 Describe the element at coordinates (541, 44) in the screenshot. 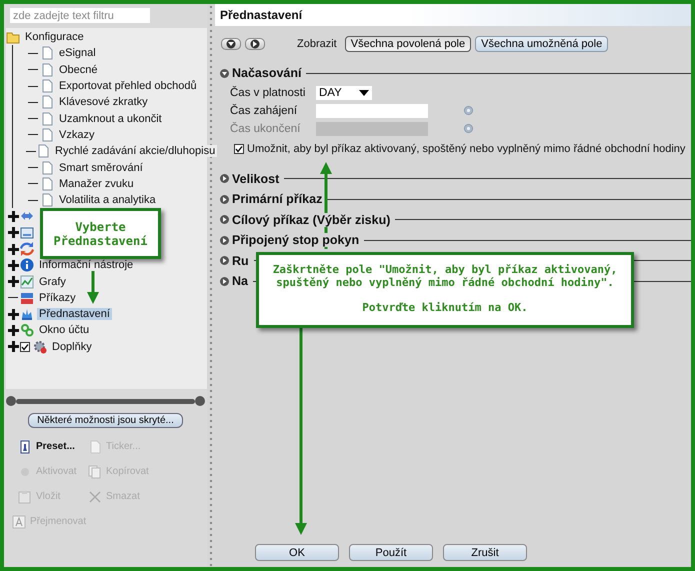

I see `view-toggle: Všechna umožněná pole` at that location.